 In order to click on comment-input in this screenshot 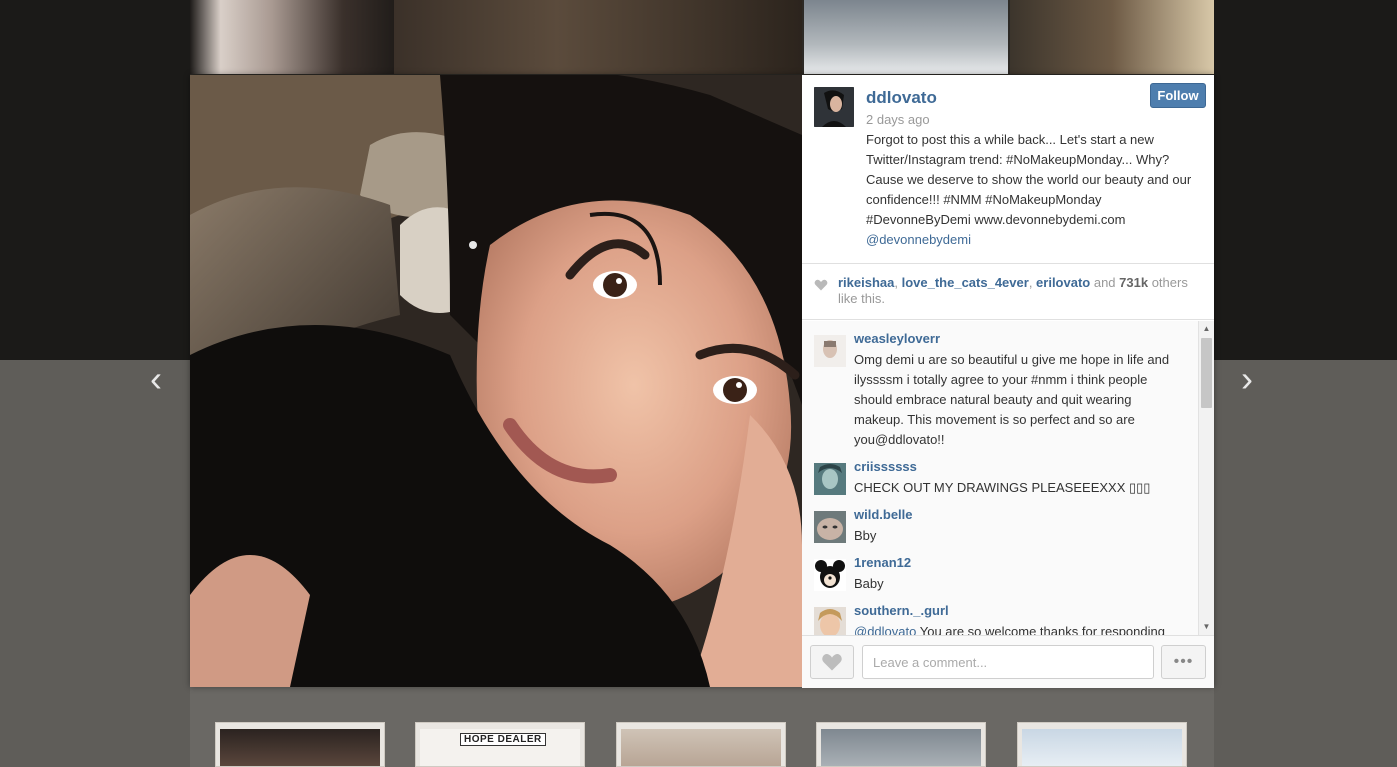, I will do `click(1008, 662)`.